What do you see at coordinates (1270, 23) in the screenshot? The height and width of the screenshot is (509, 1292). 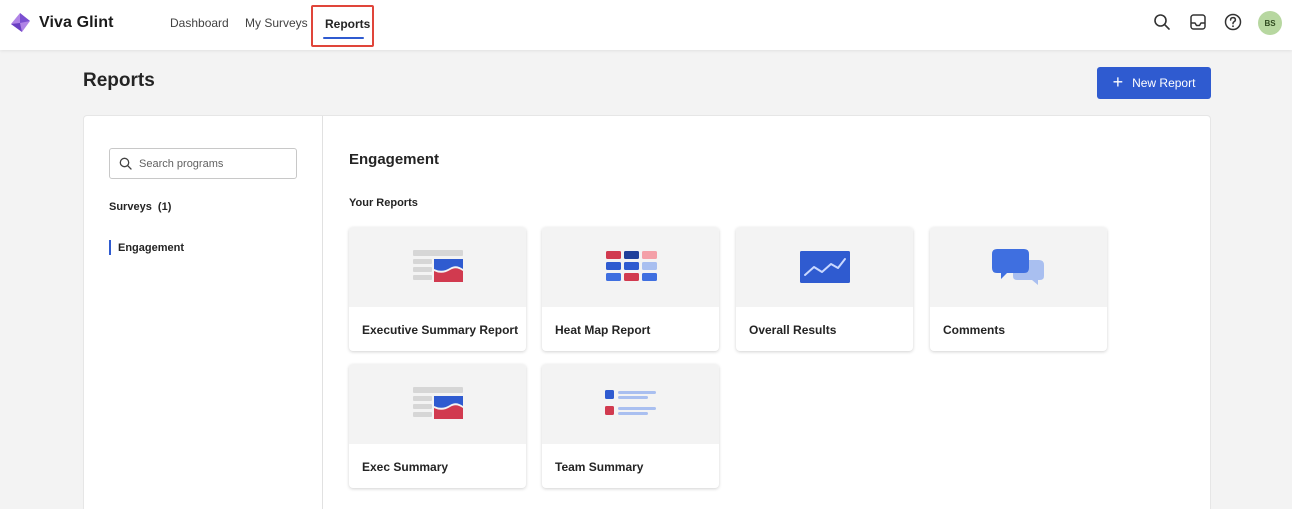 I see `user-avatar: BS` at bounding box center [1270, 23].